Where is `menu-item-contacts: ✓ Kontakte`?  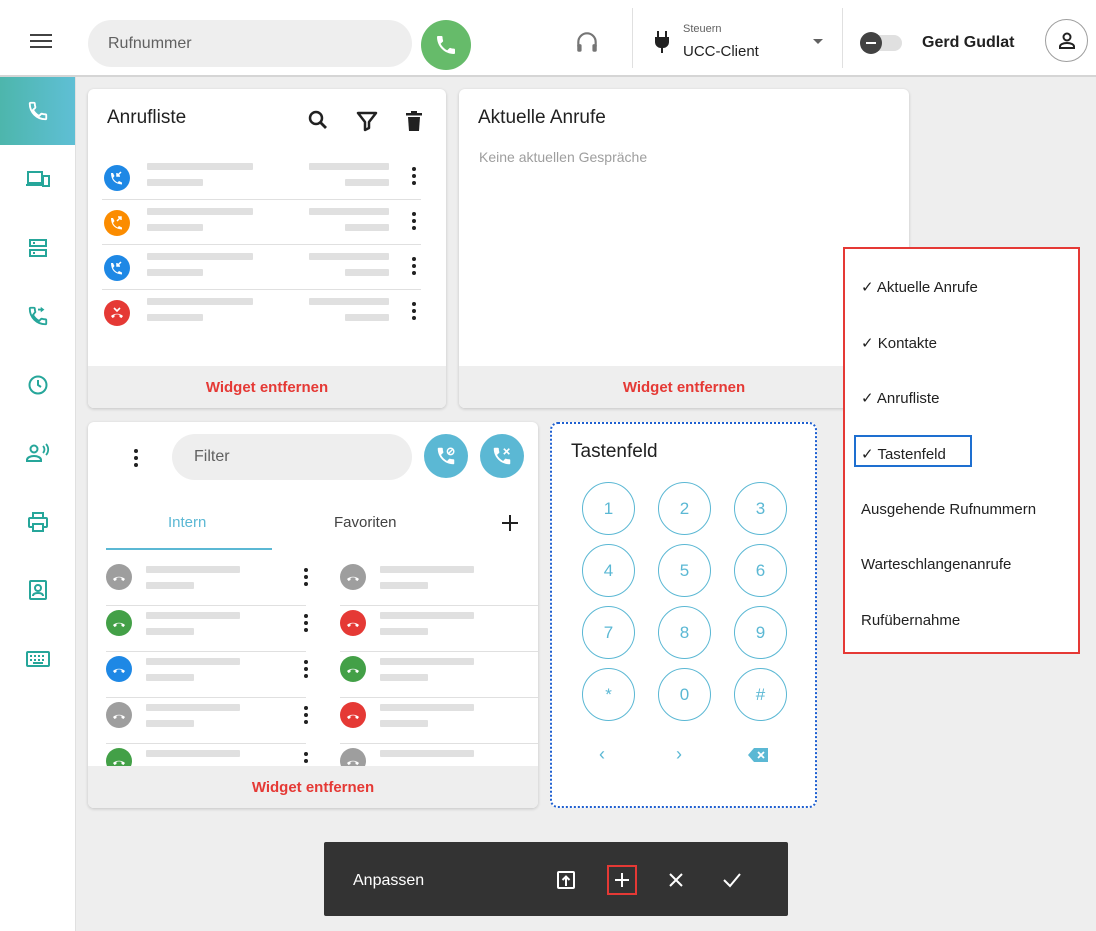 menu-item-contacts: ✓ Kontakte is located at coordinates (899, 343).